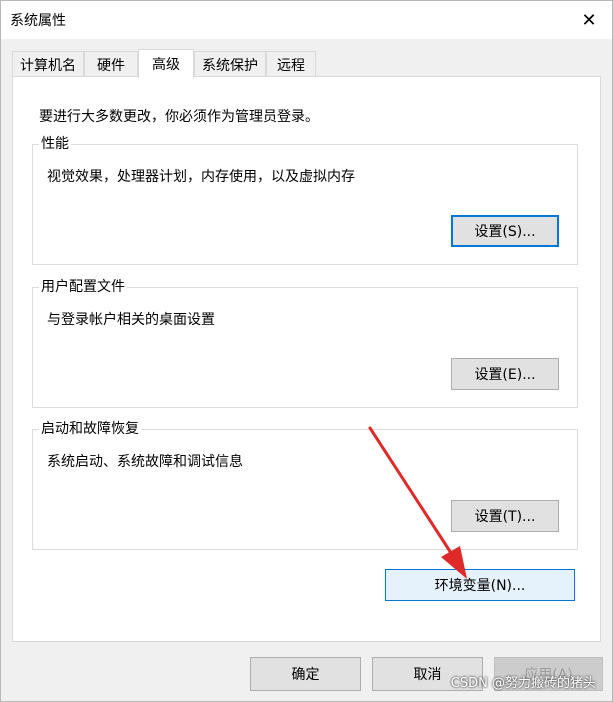  I want to click on close-button: ✕, so click(589, 20).